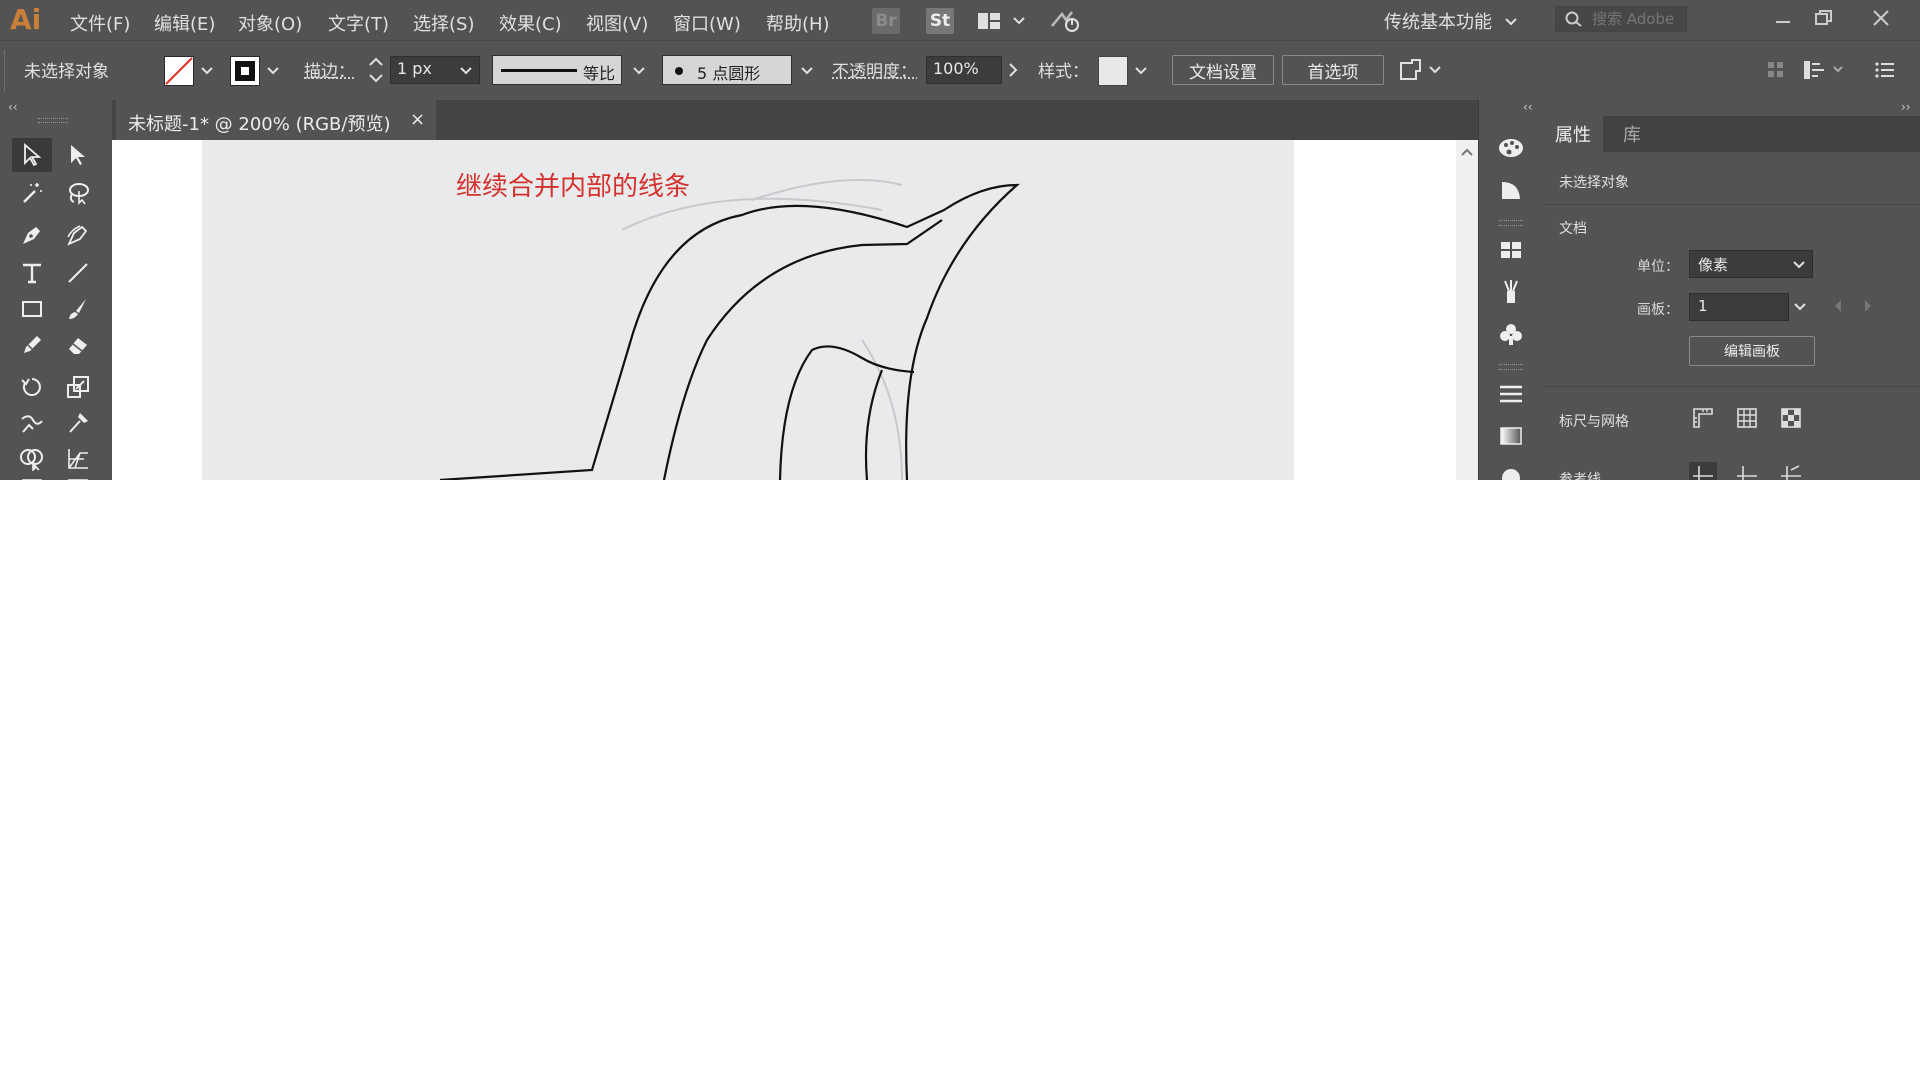 The image size is (1920, 1080). What do you see at coordinates (100, 23) in the screenshot?
I see `menu-file: 文件(F)` at bounding box center [100, 23].